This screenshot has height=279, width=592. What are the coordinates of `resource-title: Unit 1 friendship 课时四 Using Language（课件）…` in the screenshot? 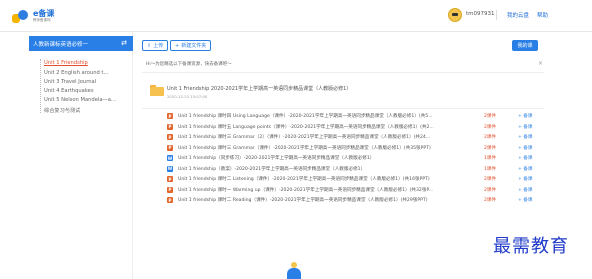 It's located at (330, 116).